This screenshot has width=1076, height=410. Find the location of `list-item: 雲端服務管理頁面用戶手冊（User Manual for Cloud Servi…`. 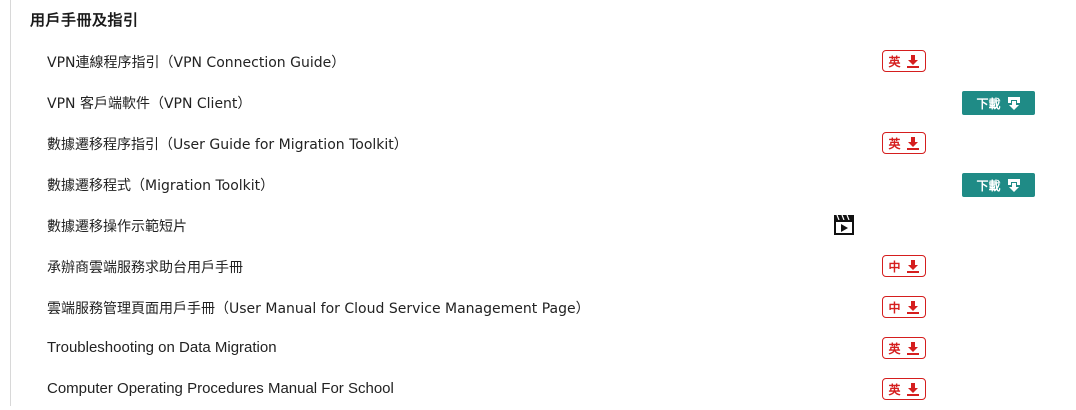

list-item: 雲端服務管理頁面用戶手冊（User Manual for Cloud Servi… is located at coordinates (538, 307).